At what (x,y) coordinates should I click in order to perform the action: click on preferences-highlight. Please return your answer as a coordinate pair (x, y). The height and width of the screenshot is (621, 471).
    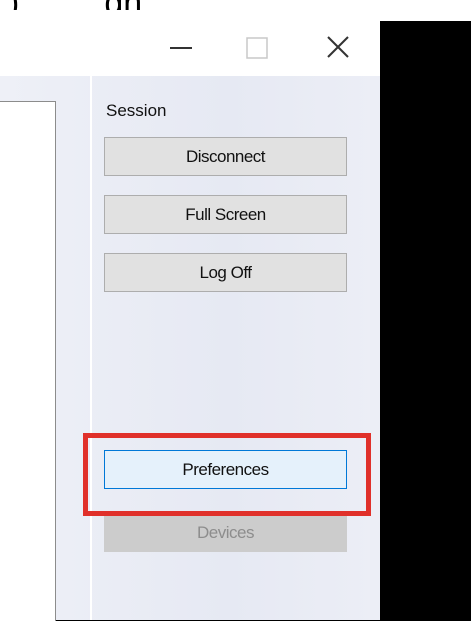
    Looking at the image, I should click on (227, 474).